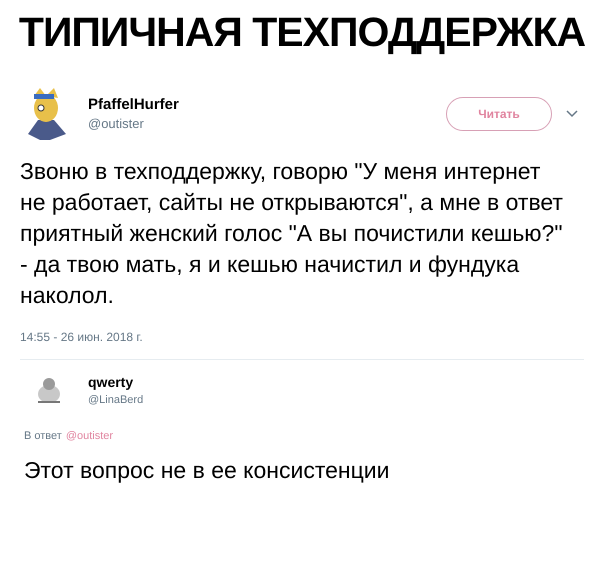  I want to click on follow-button: Читать, so click(499, 114).